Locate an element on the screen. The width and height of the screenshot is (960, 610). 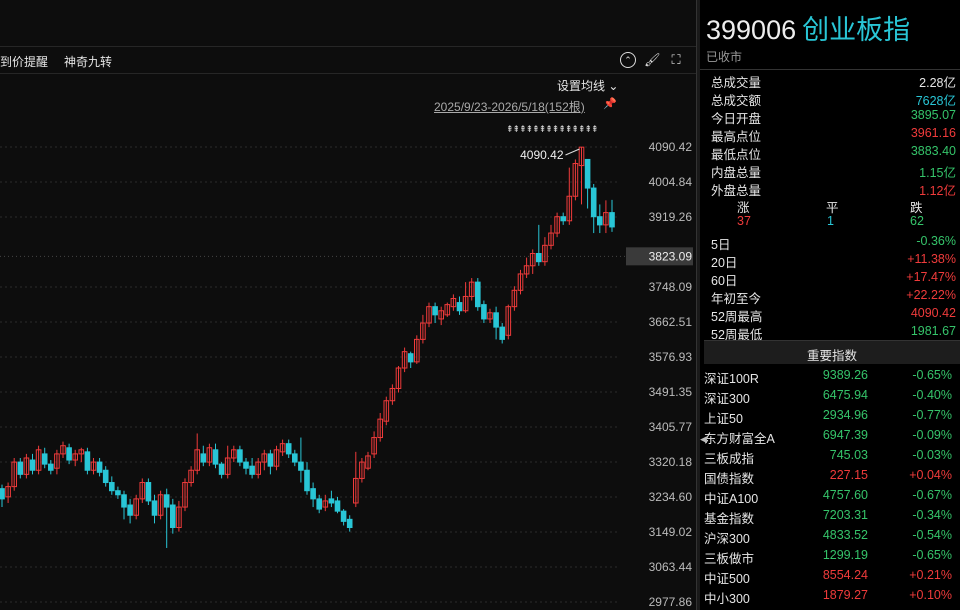
period-value: 1981.67 is located at coordinates (933, 331).